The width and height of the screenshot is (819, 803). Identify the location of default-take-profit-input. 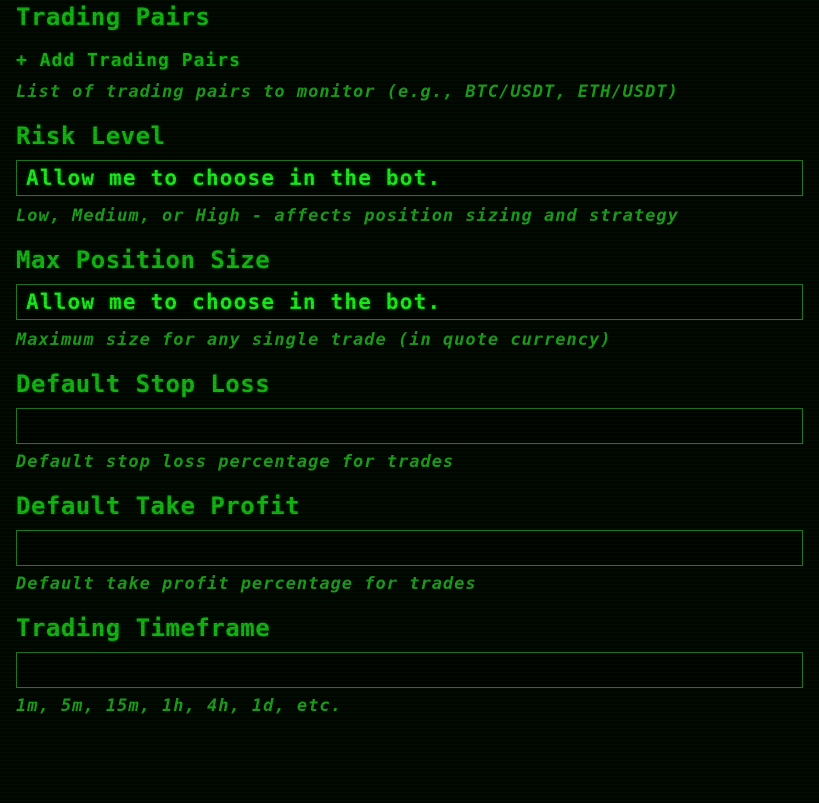
(409, 548).